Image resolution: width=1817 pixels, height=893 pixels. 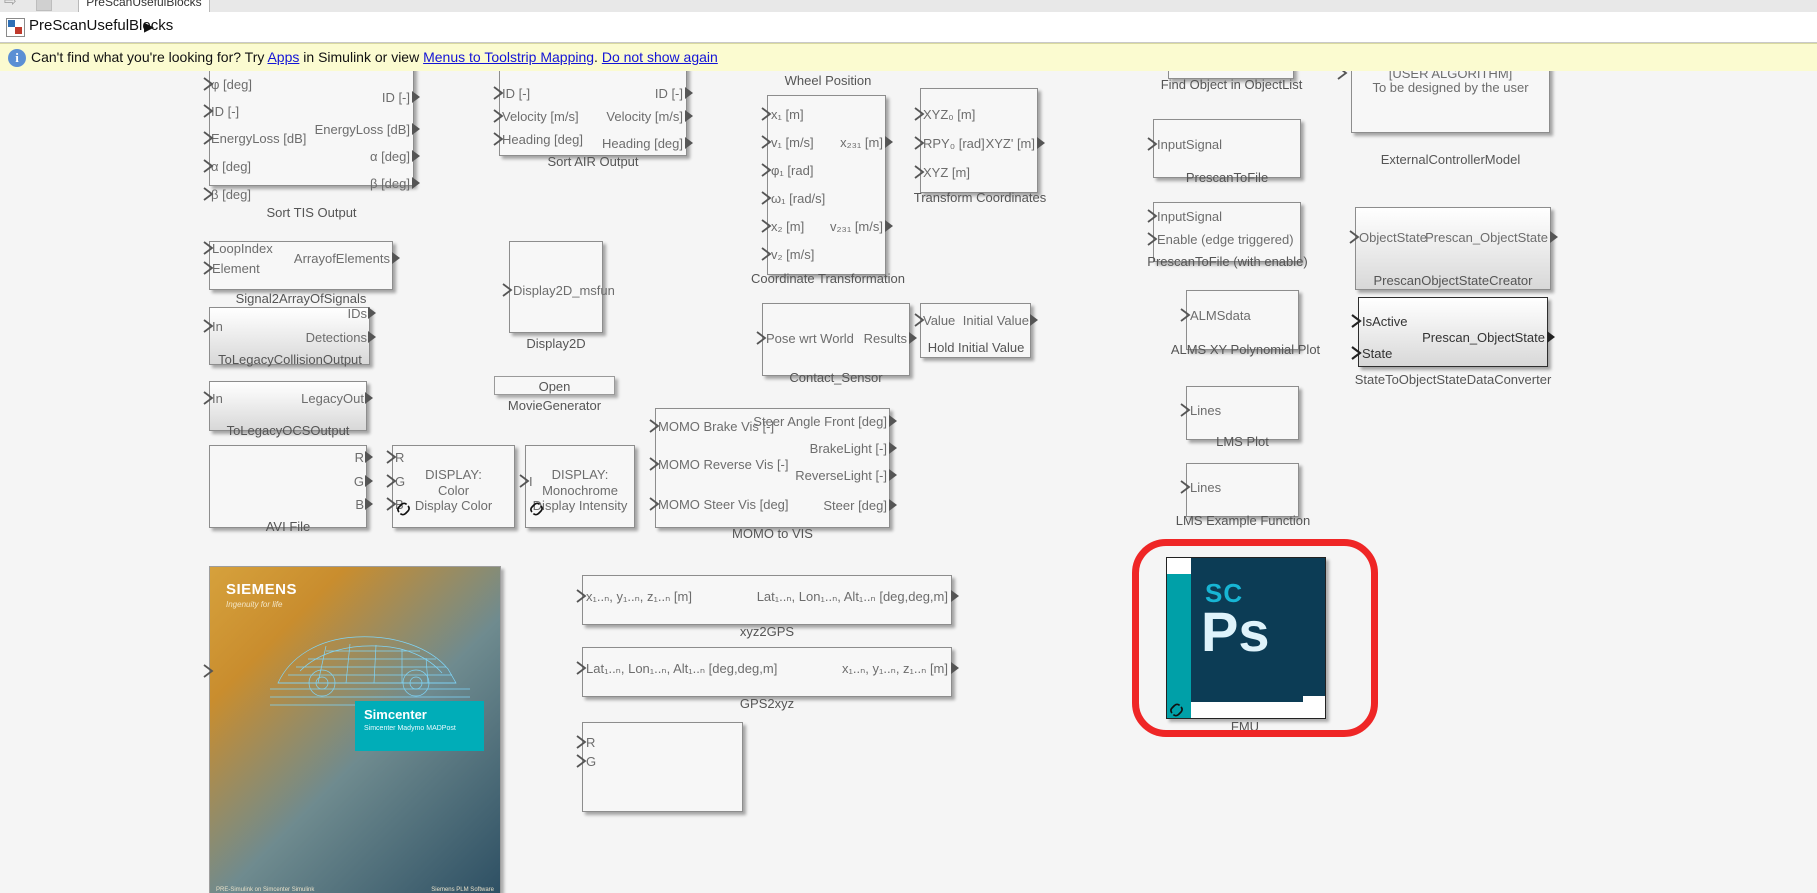 What do you see at coordinates (332, 398) in the screenshot?
I see `port-label-out: LegacyOut` at bounding box center [332, 398].